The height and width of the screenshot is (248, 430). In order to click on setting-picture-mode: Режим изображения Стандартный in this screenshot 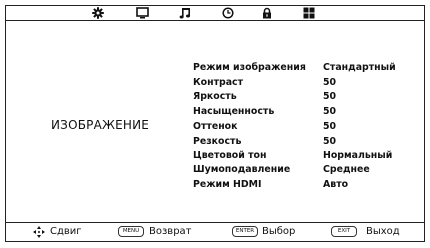, I will do `click(305, 68)`.